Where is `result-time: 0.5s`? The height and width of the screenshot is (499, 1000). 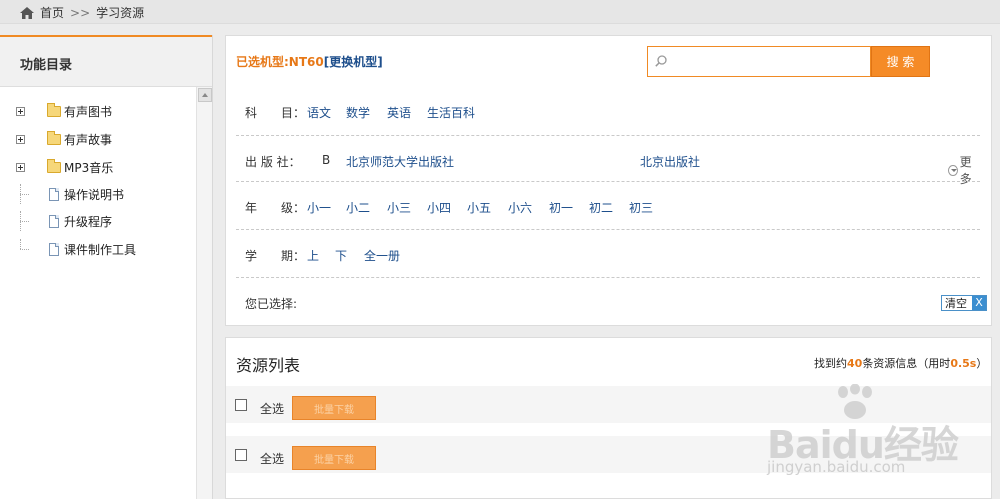
result-time: 0.5s is located at coordinates (963, 363).